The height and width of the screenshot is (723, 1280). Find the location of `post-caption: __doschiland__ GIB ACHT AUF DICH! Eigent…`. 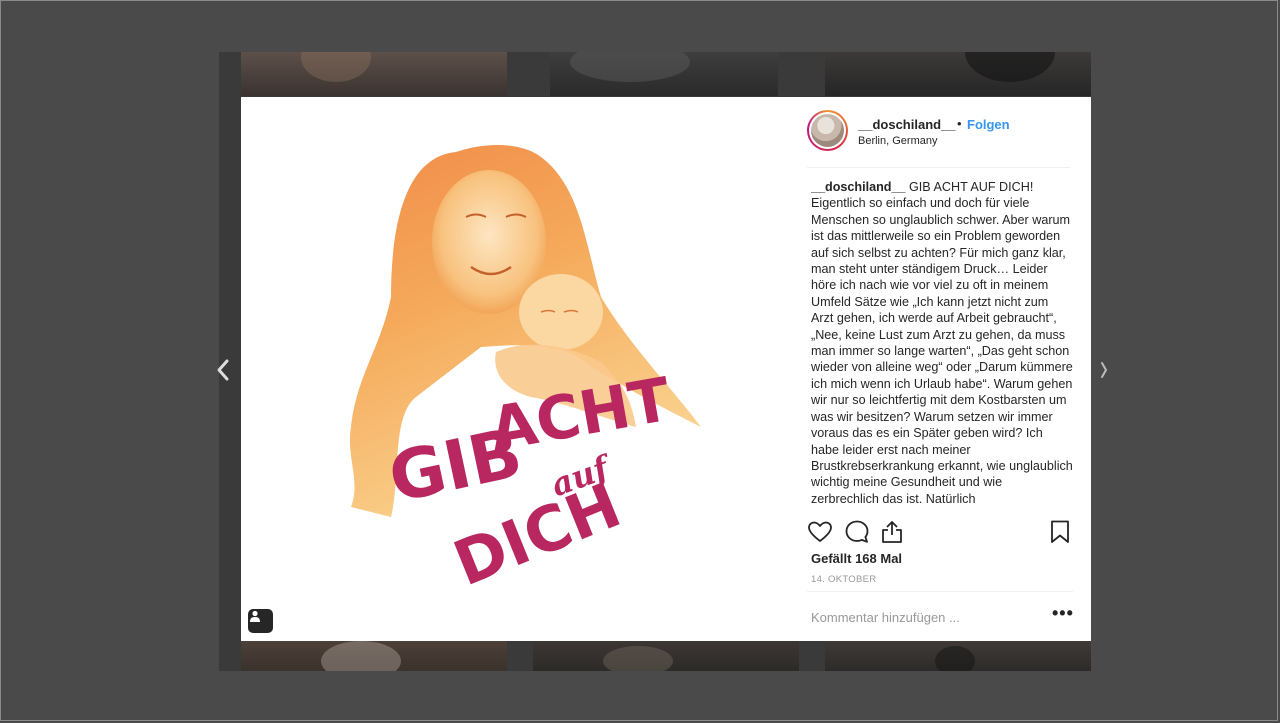

post-caption: __doschiland__ GIB ACHT AUF DICH! Eigent… is located at coordinates (942, 345).